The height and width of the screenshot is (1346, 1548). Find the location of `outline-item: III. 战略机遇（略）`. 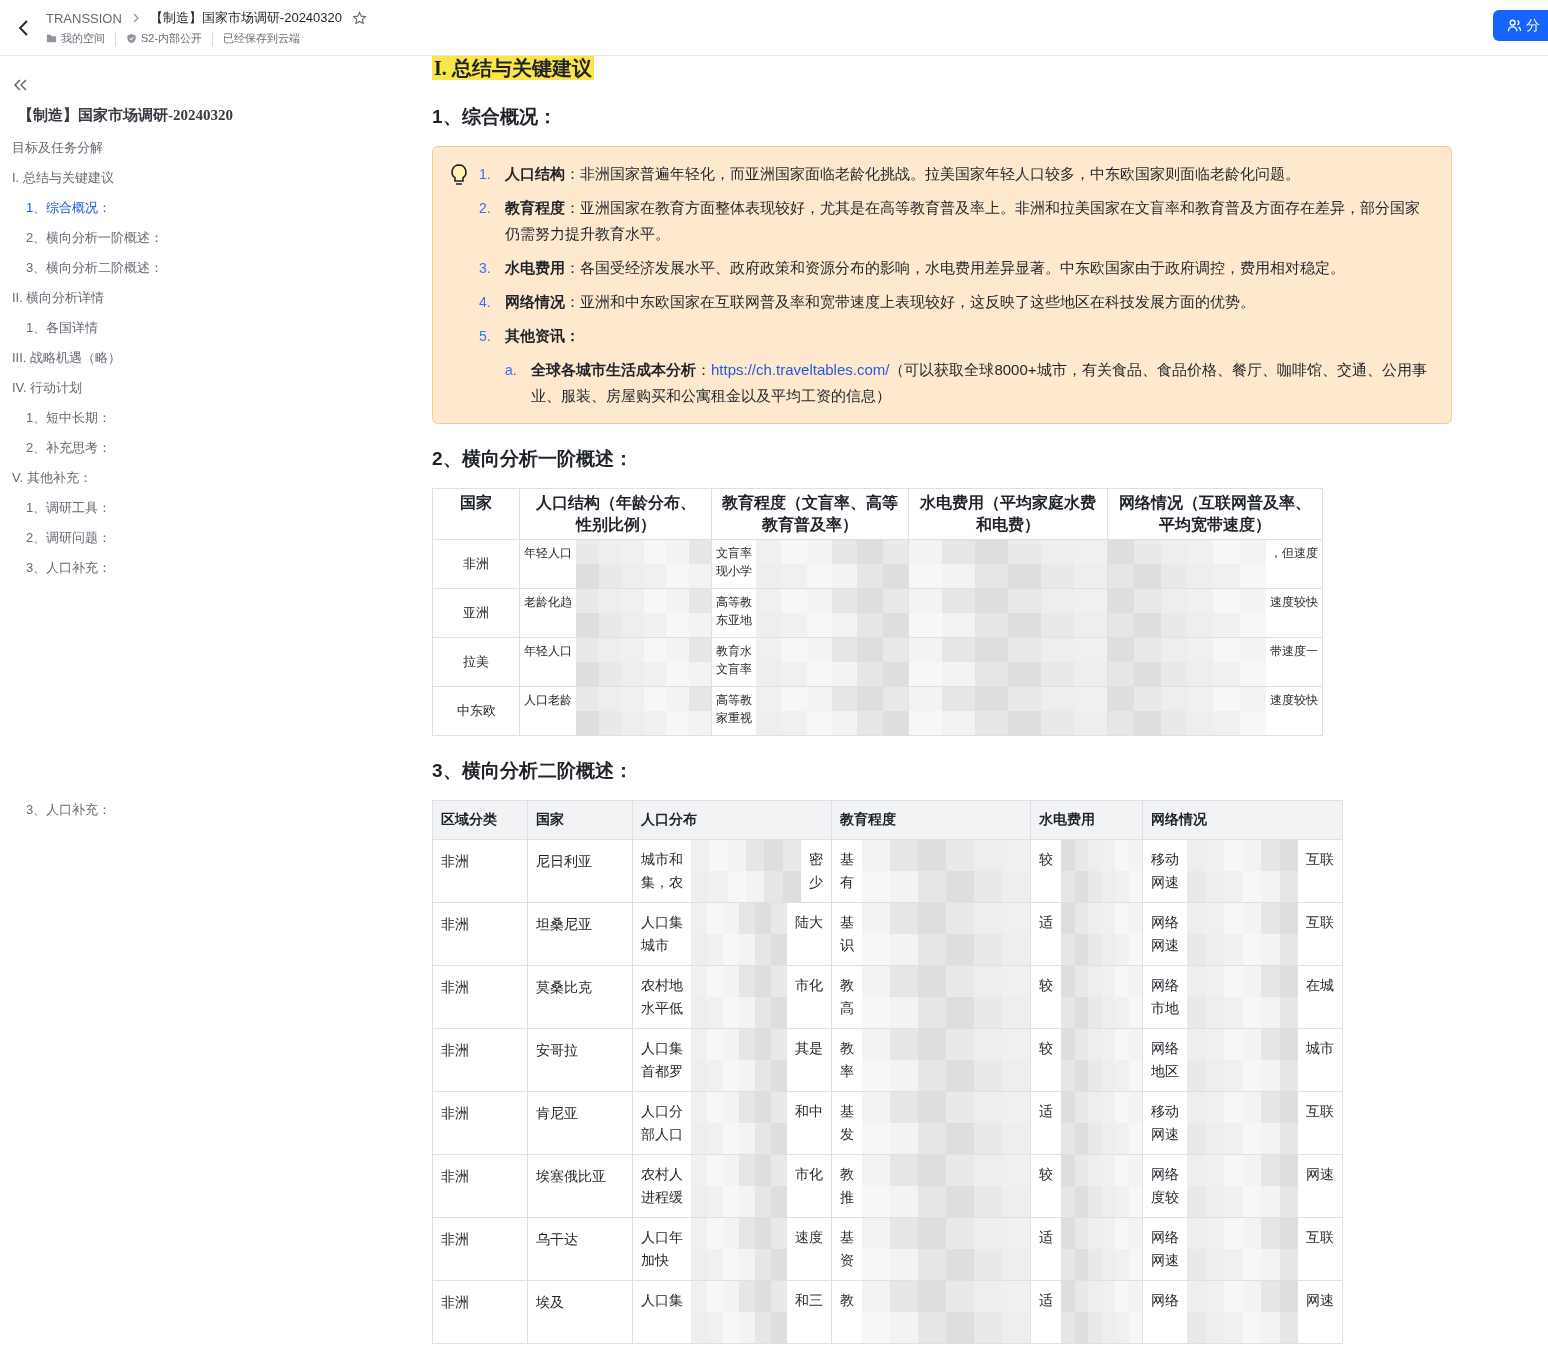

outline-item: III. 战略机遇（略） is located at coordinates (216, 358).